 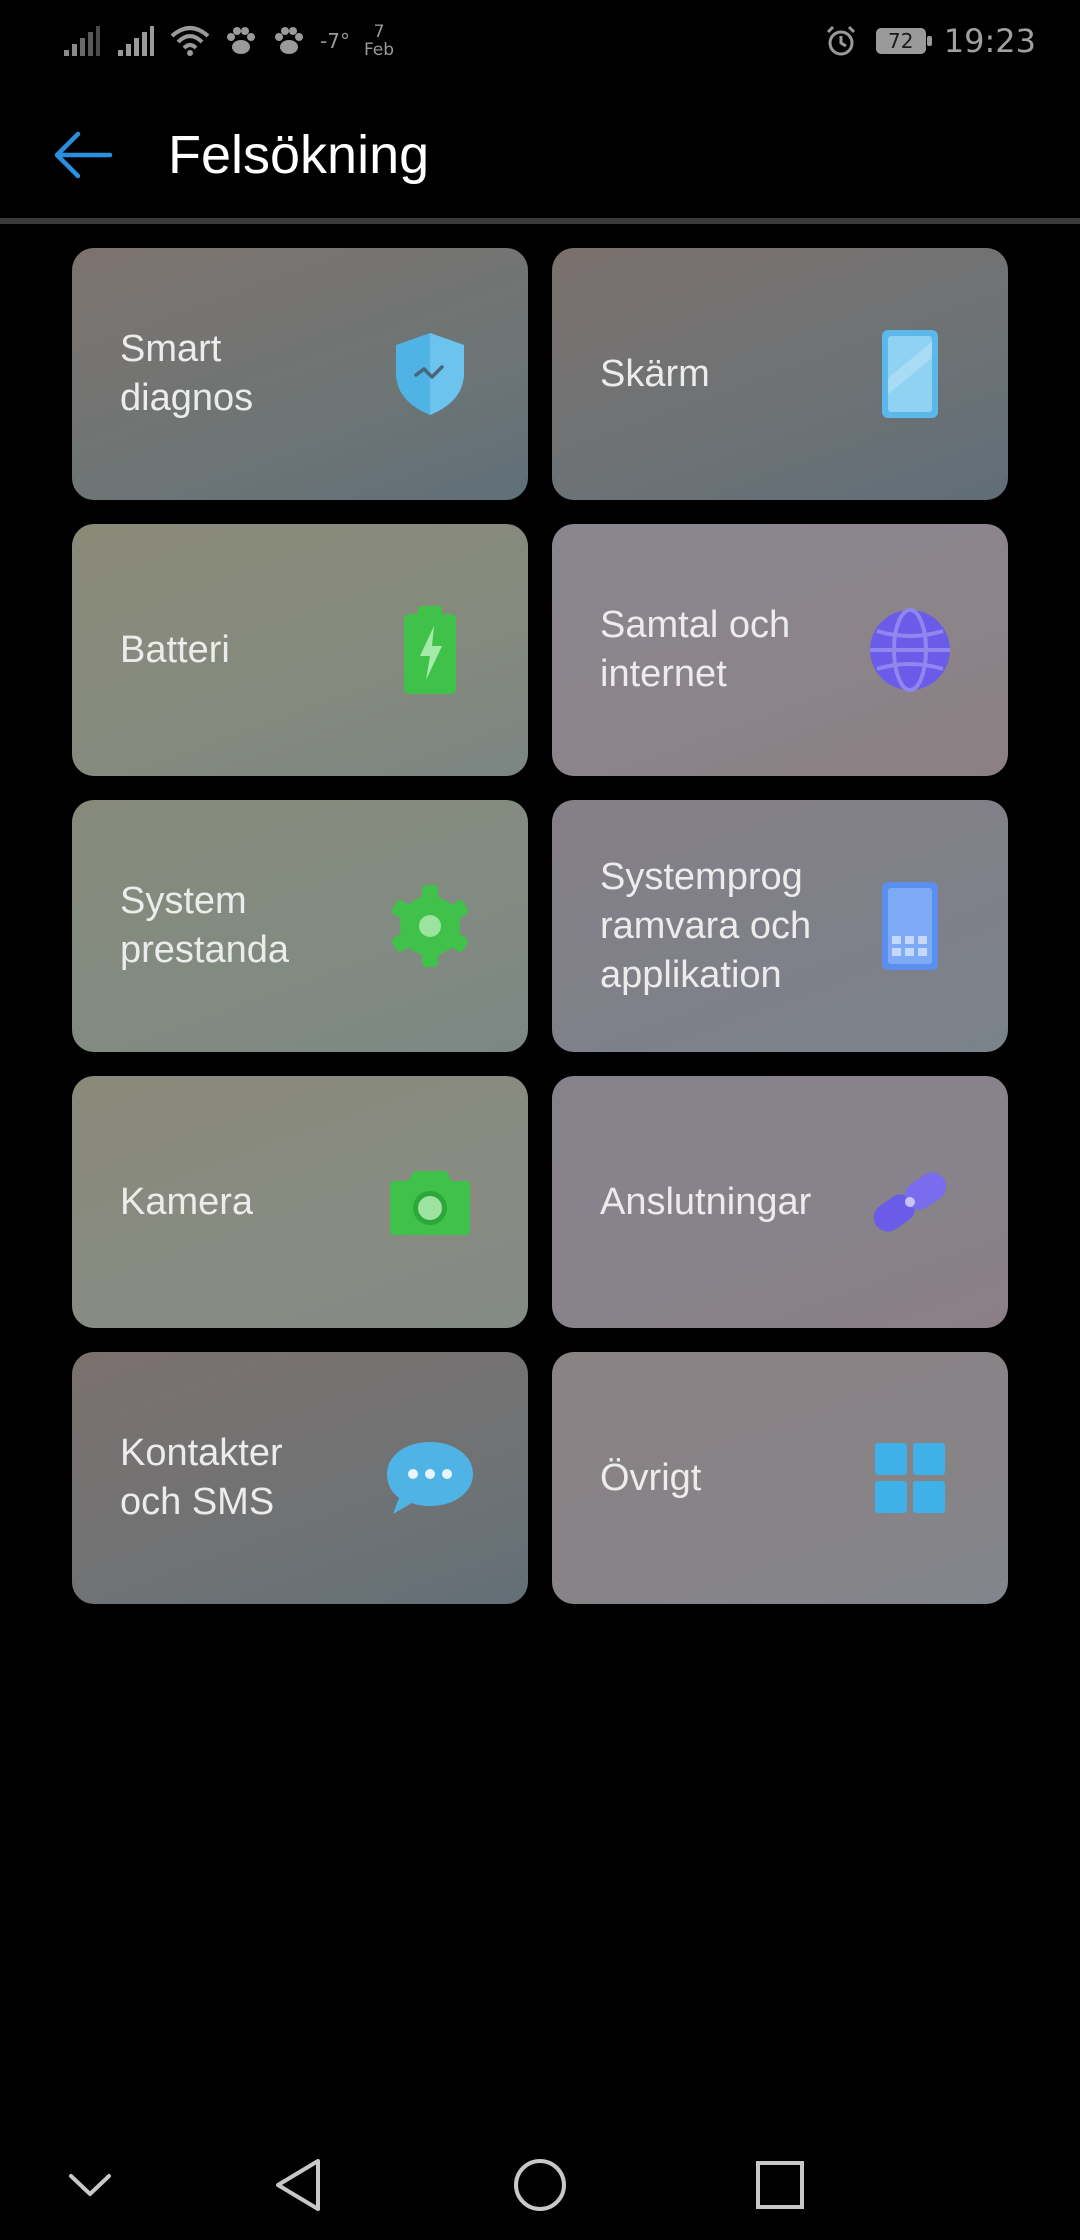 I want to click on gear-icon, so click(x=430, y=926).